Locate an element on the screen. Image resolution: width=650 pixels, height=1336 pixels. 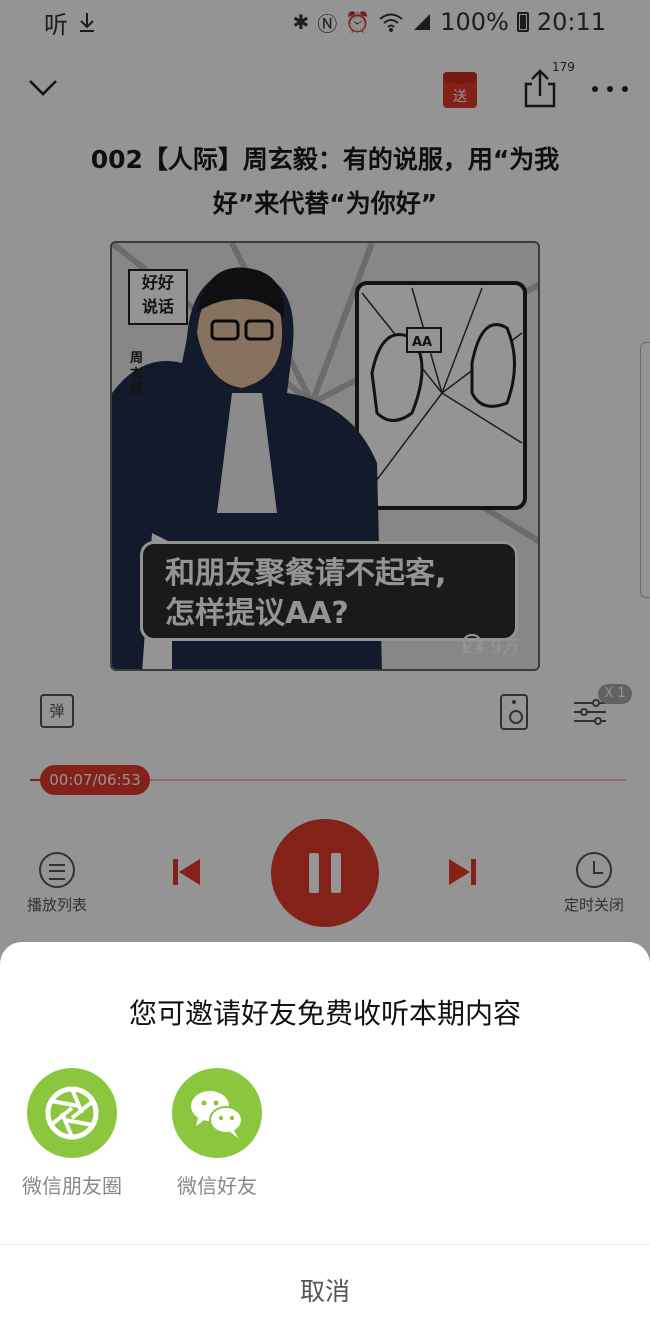
share-wechat-friends-button: 微信好友 is located at coordinates (217, 1133).